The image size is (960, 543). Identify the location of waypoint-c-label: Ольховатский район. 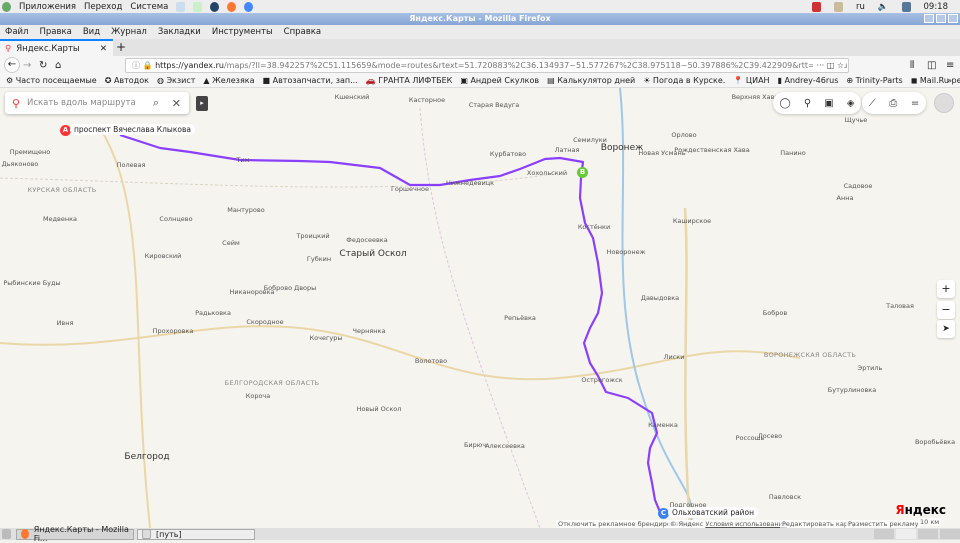
(713, 512).